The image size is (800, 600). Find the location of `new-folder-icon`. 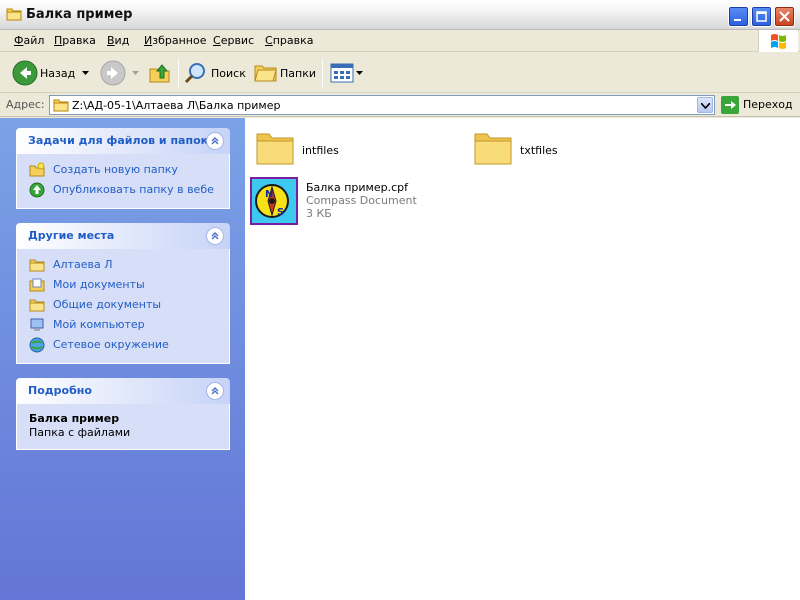

new-folder-icon is located at coordinates (37, 170).